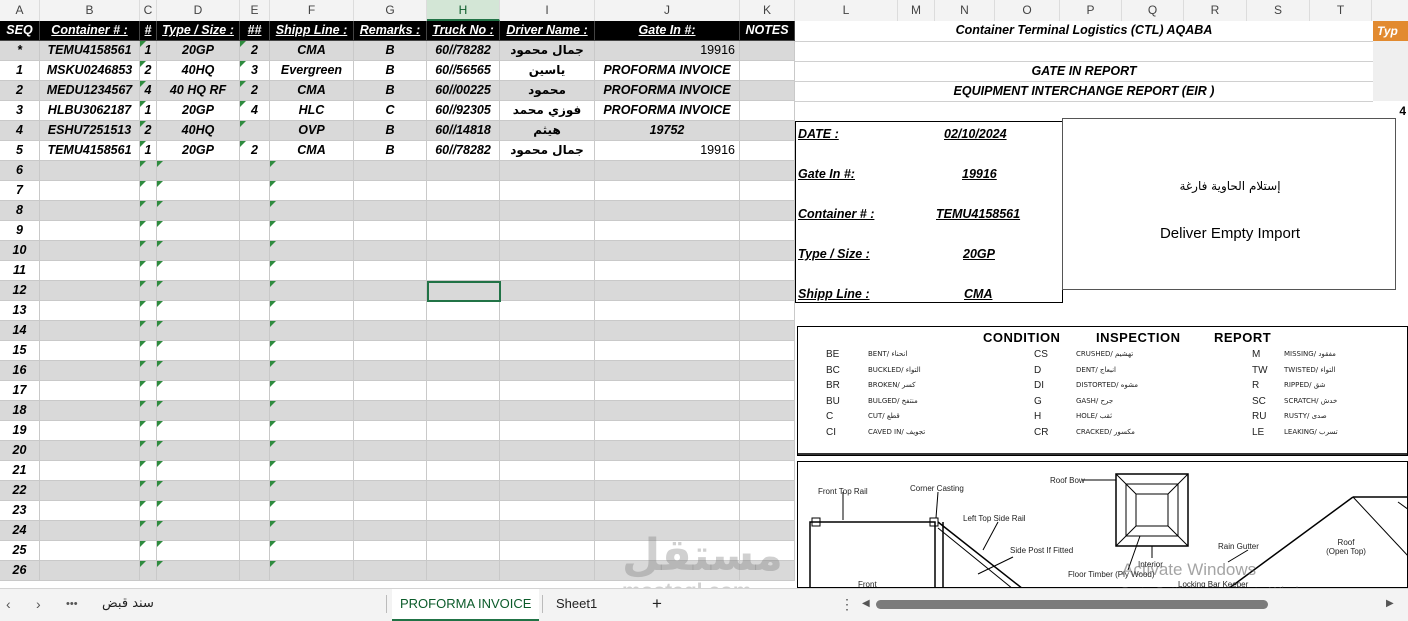 This screenshot has width=1408, height=621. What do you see at coordinates (667, 51) in the screenshot?
I see `cell-j: 19916` at bounding box center [667, 51].